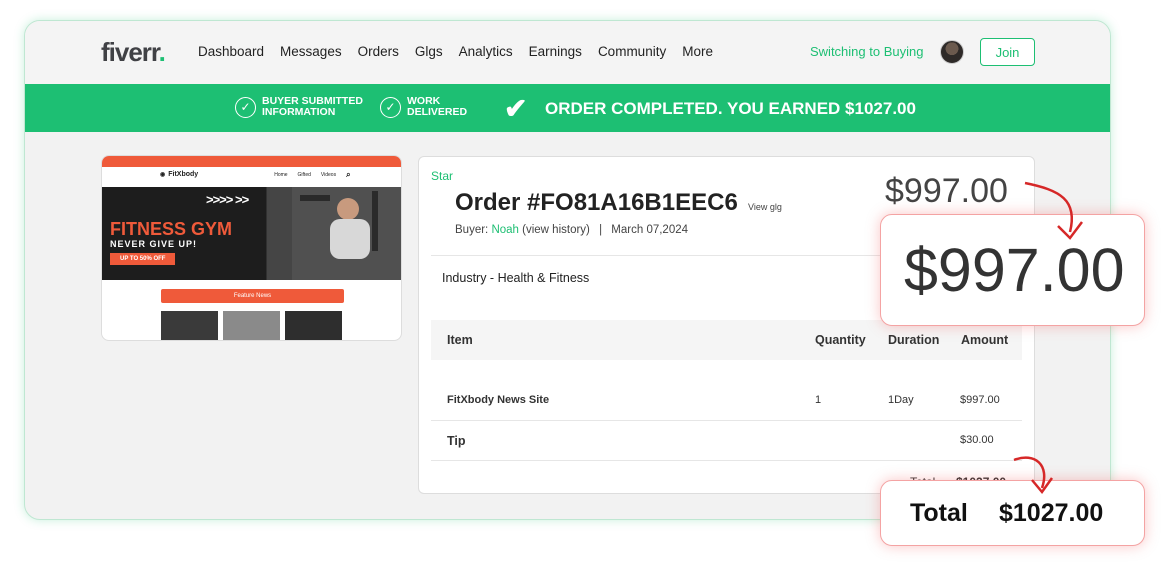 The height and width of the screenshot is (573, 1170). I want to click on feature-news-button: Feature News, so click(252, 296).